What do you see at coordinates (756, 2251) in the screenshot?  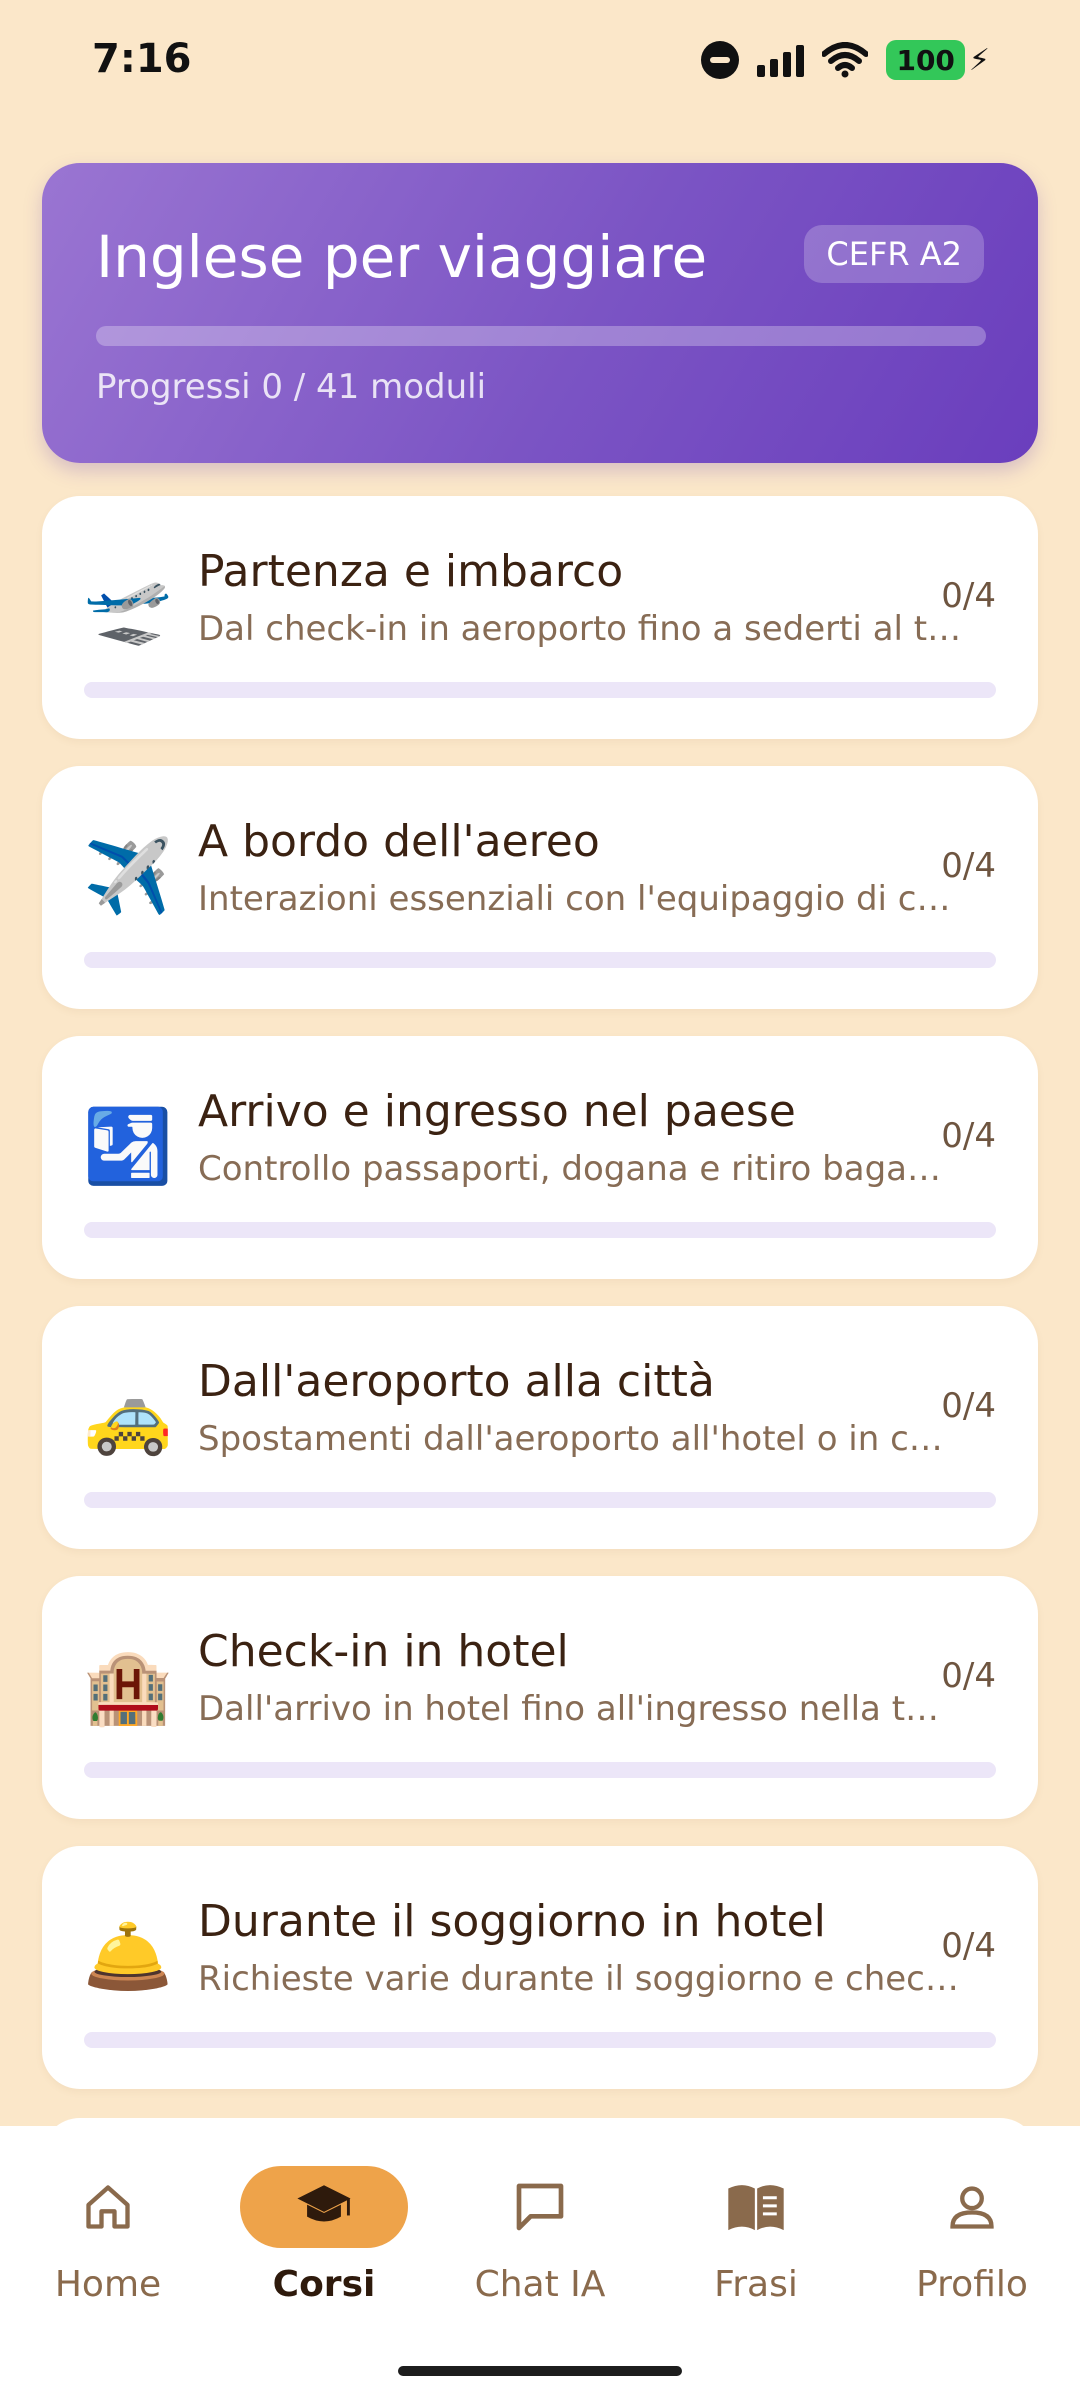 I see `nav-item-frasi: Frasi` at bounding box center [756, 2251].